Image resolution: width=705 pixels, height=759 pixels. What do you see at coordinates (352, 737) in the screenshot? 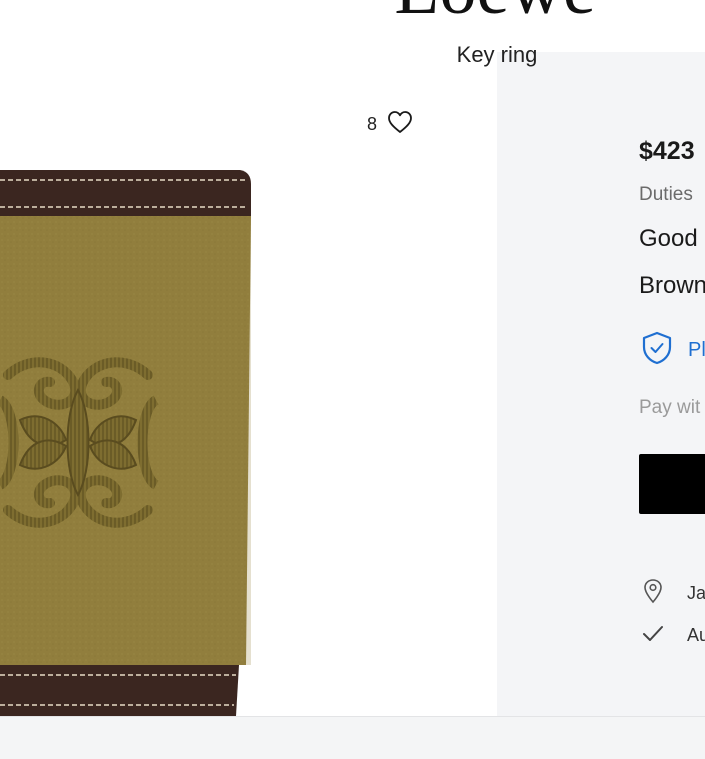
I see `bottom-bar` at bounding box center [352, 737].